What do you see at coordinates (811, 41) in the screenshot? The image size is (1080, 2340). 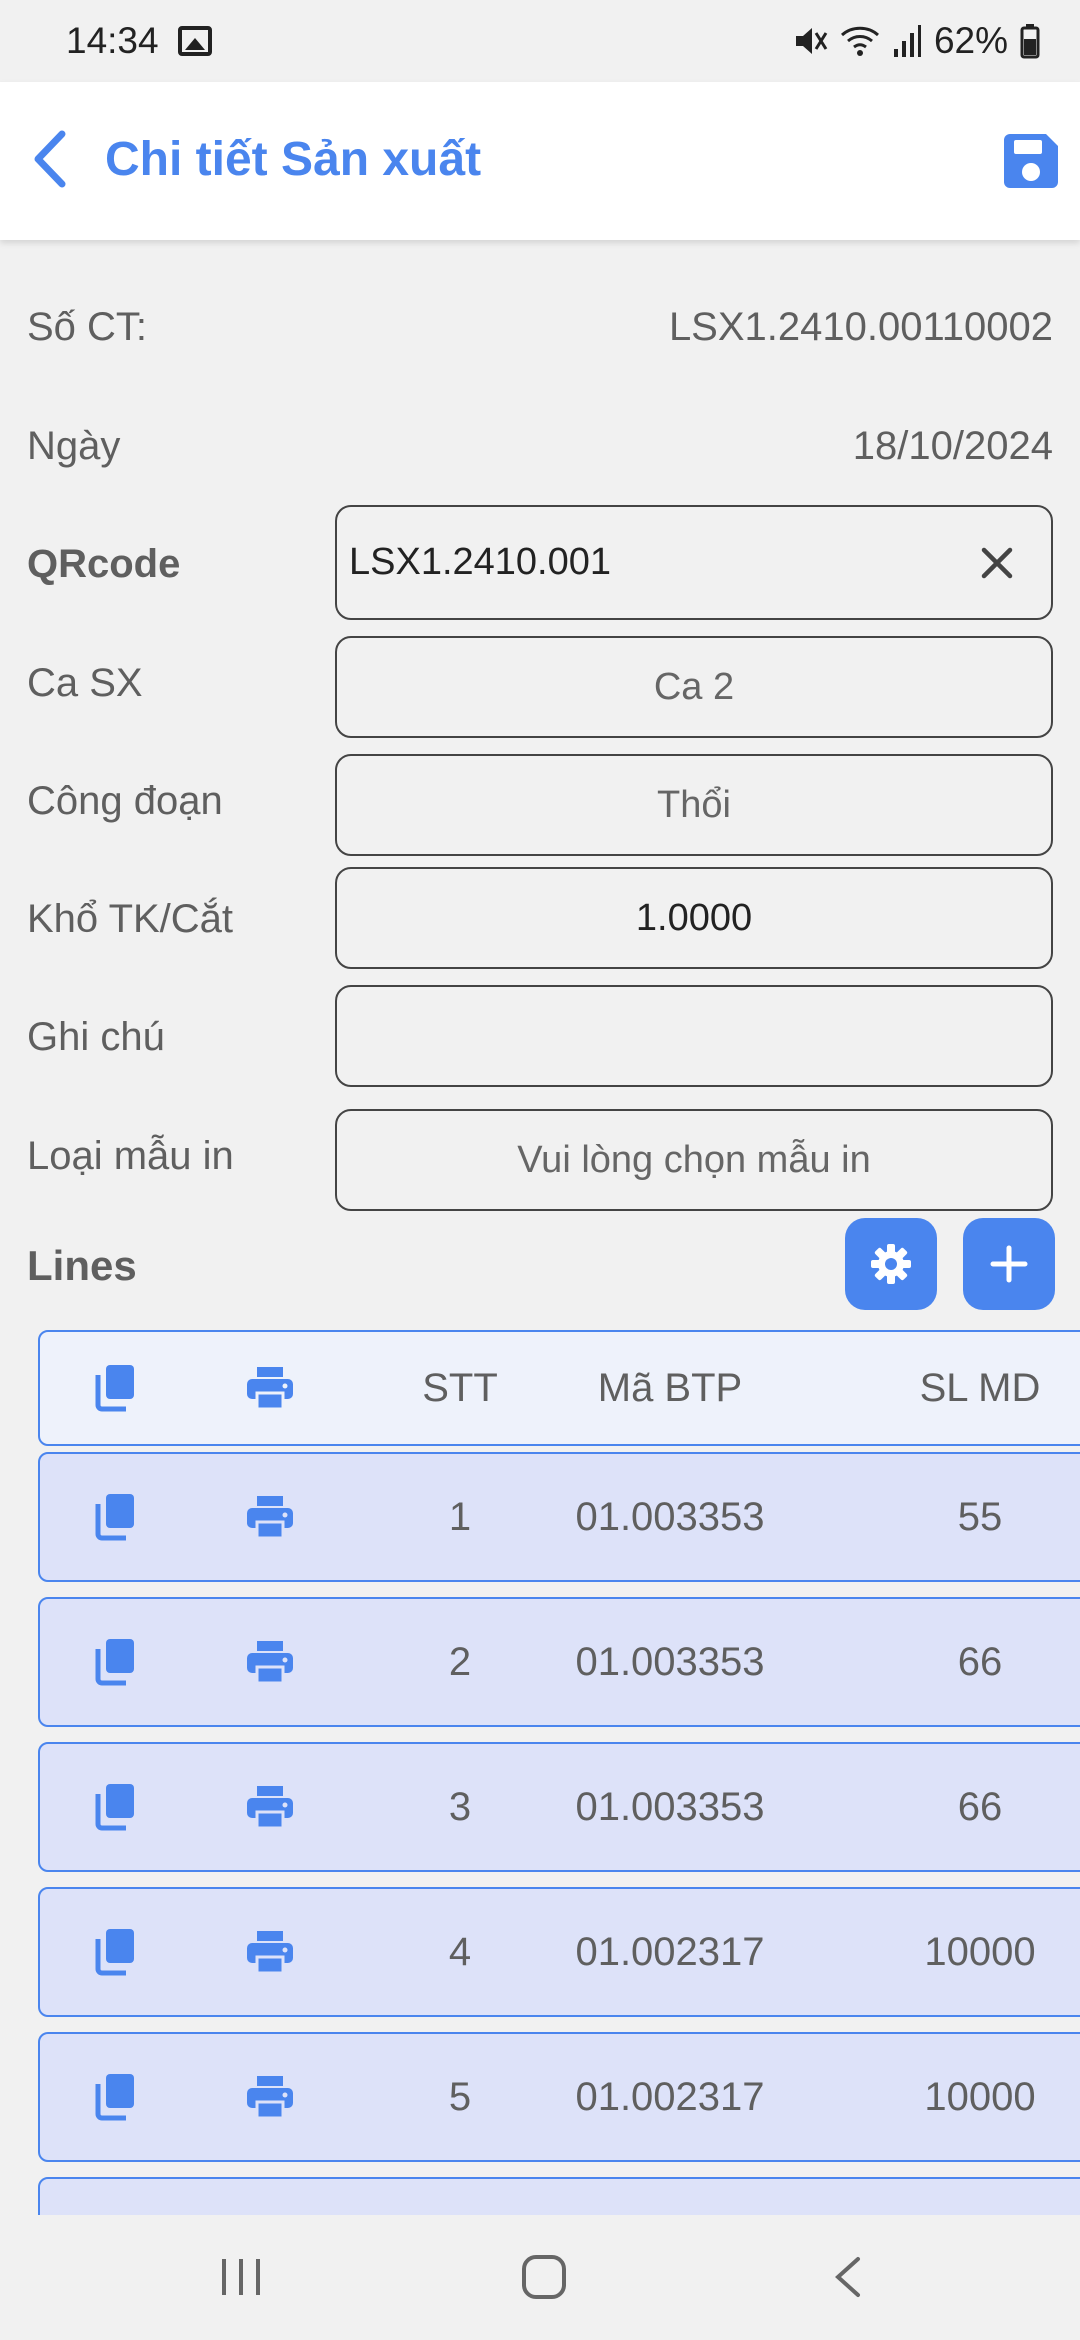 I see `mute-icon` at bounding box center [811, 41].